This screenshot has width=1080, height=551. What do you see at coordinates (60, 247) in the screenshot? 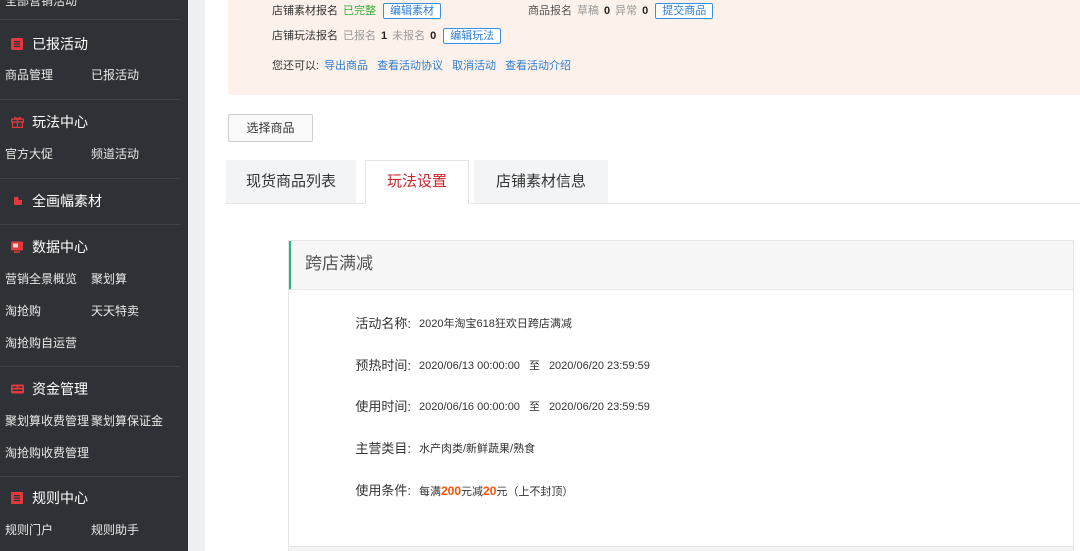
I see `sidebar-section-title: 数据中心` at bounding box center [60, 247].